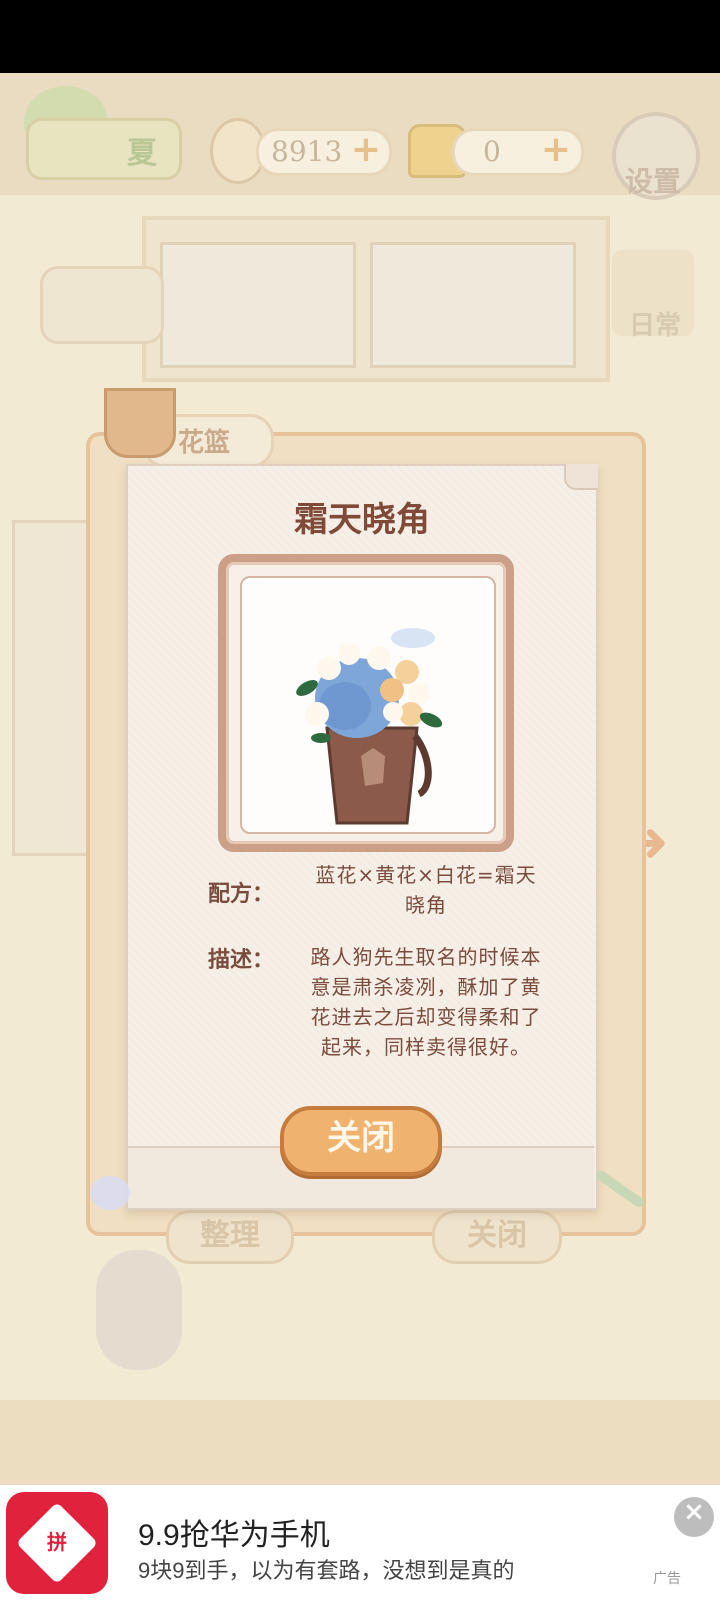  What do you see at coordinates (361, 1141) in the screenshot?
I see `close-button: 关闭` at bounding box center [361, 1141].